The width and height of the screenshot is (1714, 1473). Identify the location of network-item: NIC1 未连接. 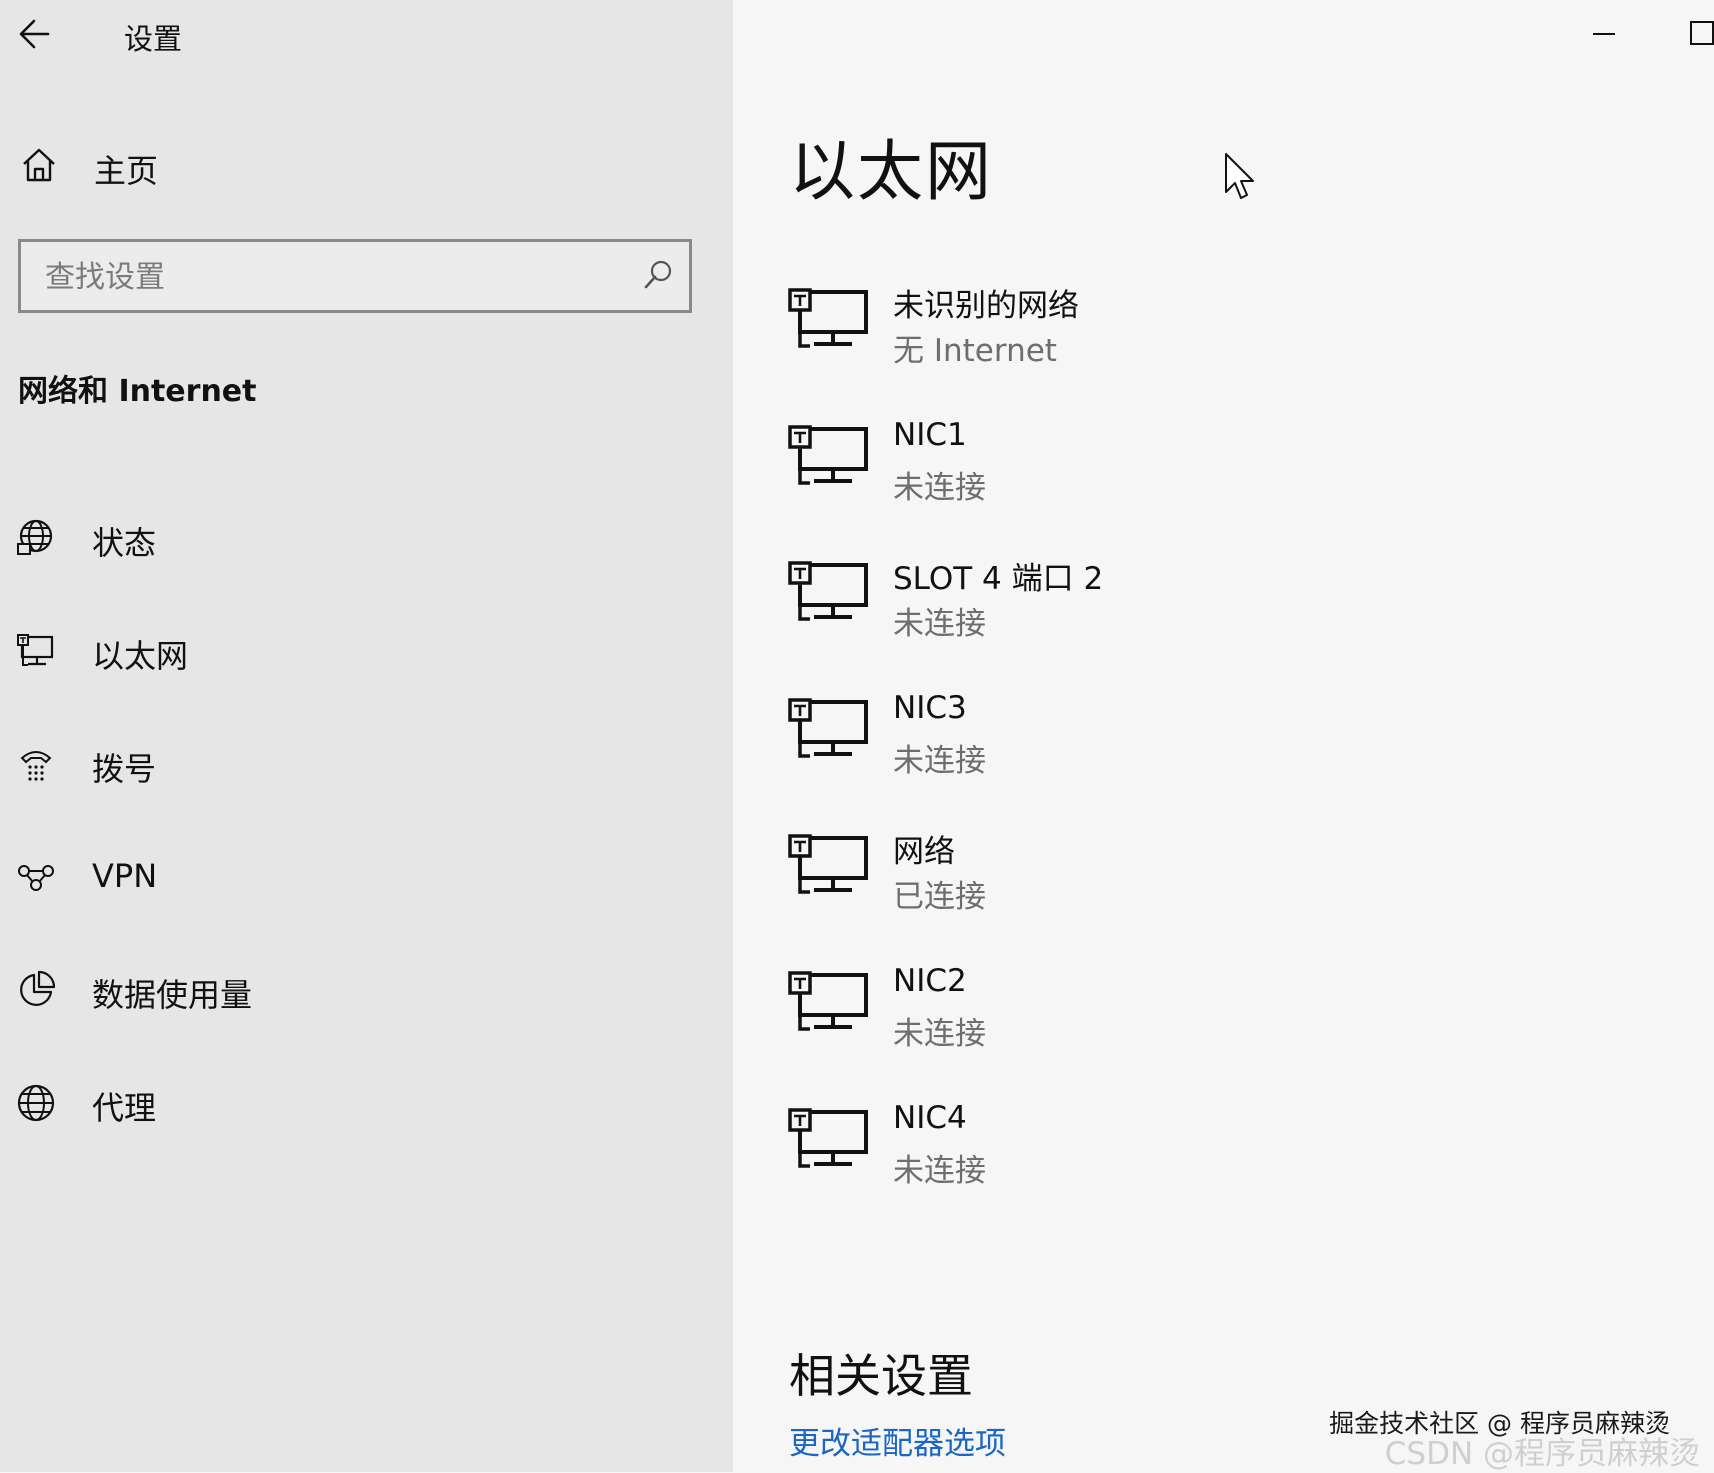
(1048, 465).